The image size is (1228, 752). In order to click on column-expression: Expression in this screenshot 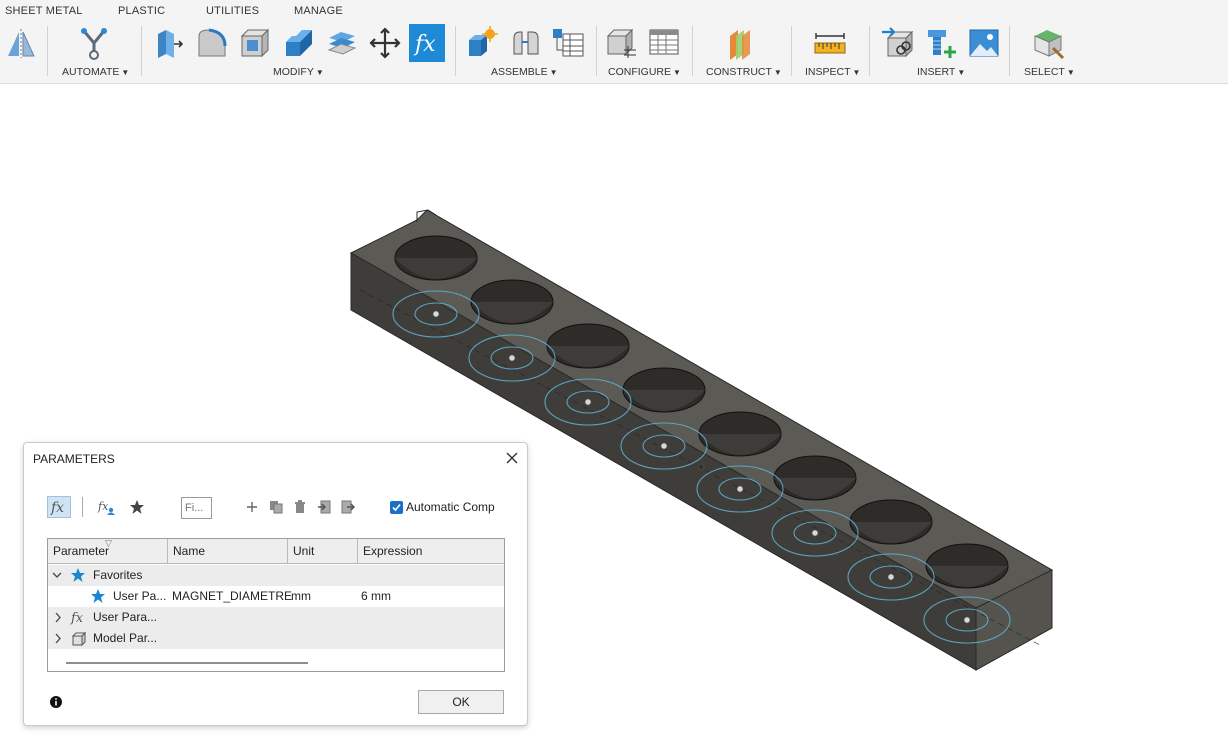, I will do `click(431, 551)`.